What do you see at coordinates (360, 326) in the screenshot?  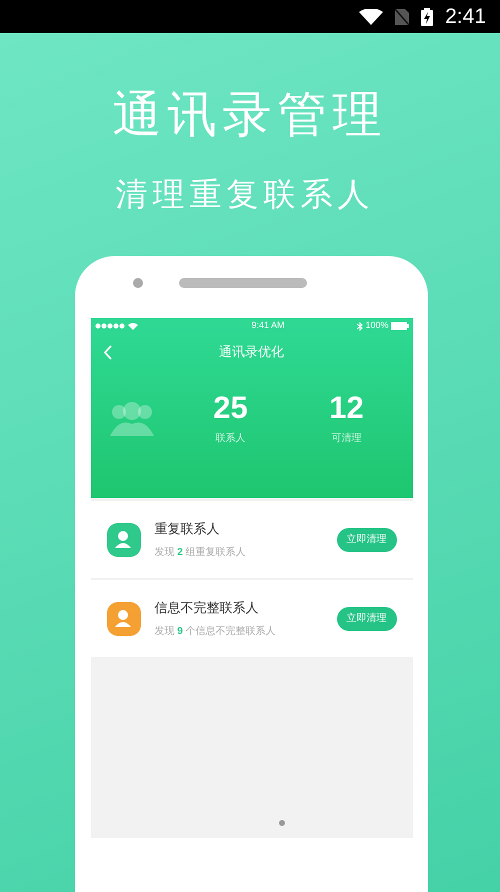 I see `bluetooth-icon` at bounding box center [360, 326].